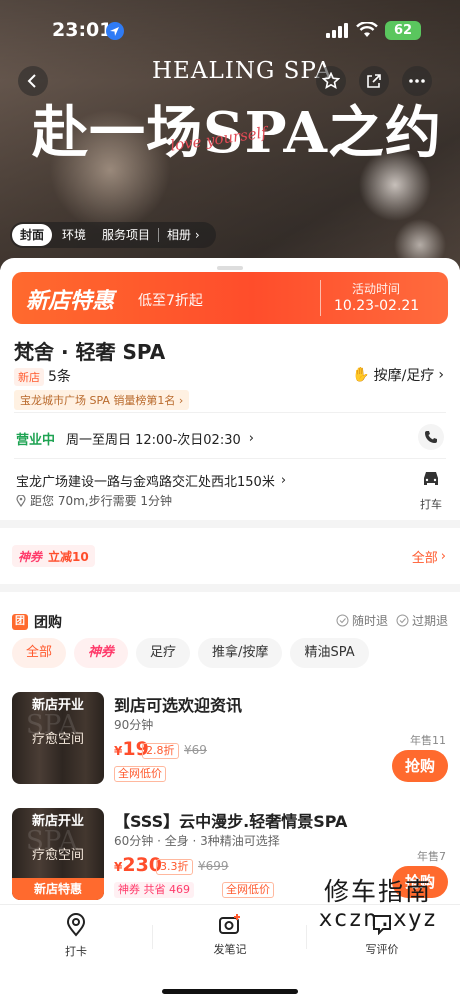 This screenshot has width=460, height=1000. Describe the element at coordinates (174, 867) in the screenshot. I see `discount-badge: 3.3折` at that location.